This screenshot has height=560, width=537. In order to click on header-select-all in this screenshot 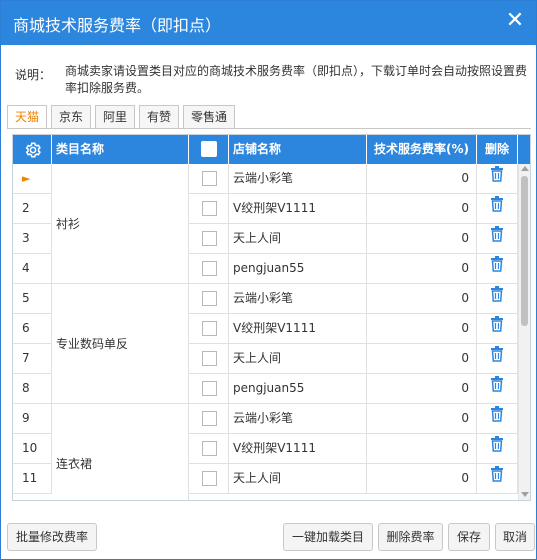, I will do `click(209, 149)`.